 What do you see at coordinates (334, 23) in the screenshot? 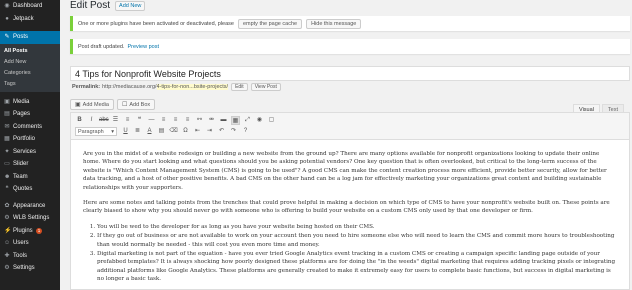
I see `hide-message-button: Hide this message` at bounding box center [334, 23].